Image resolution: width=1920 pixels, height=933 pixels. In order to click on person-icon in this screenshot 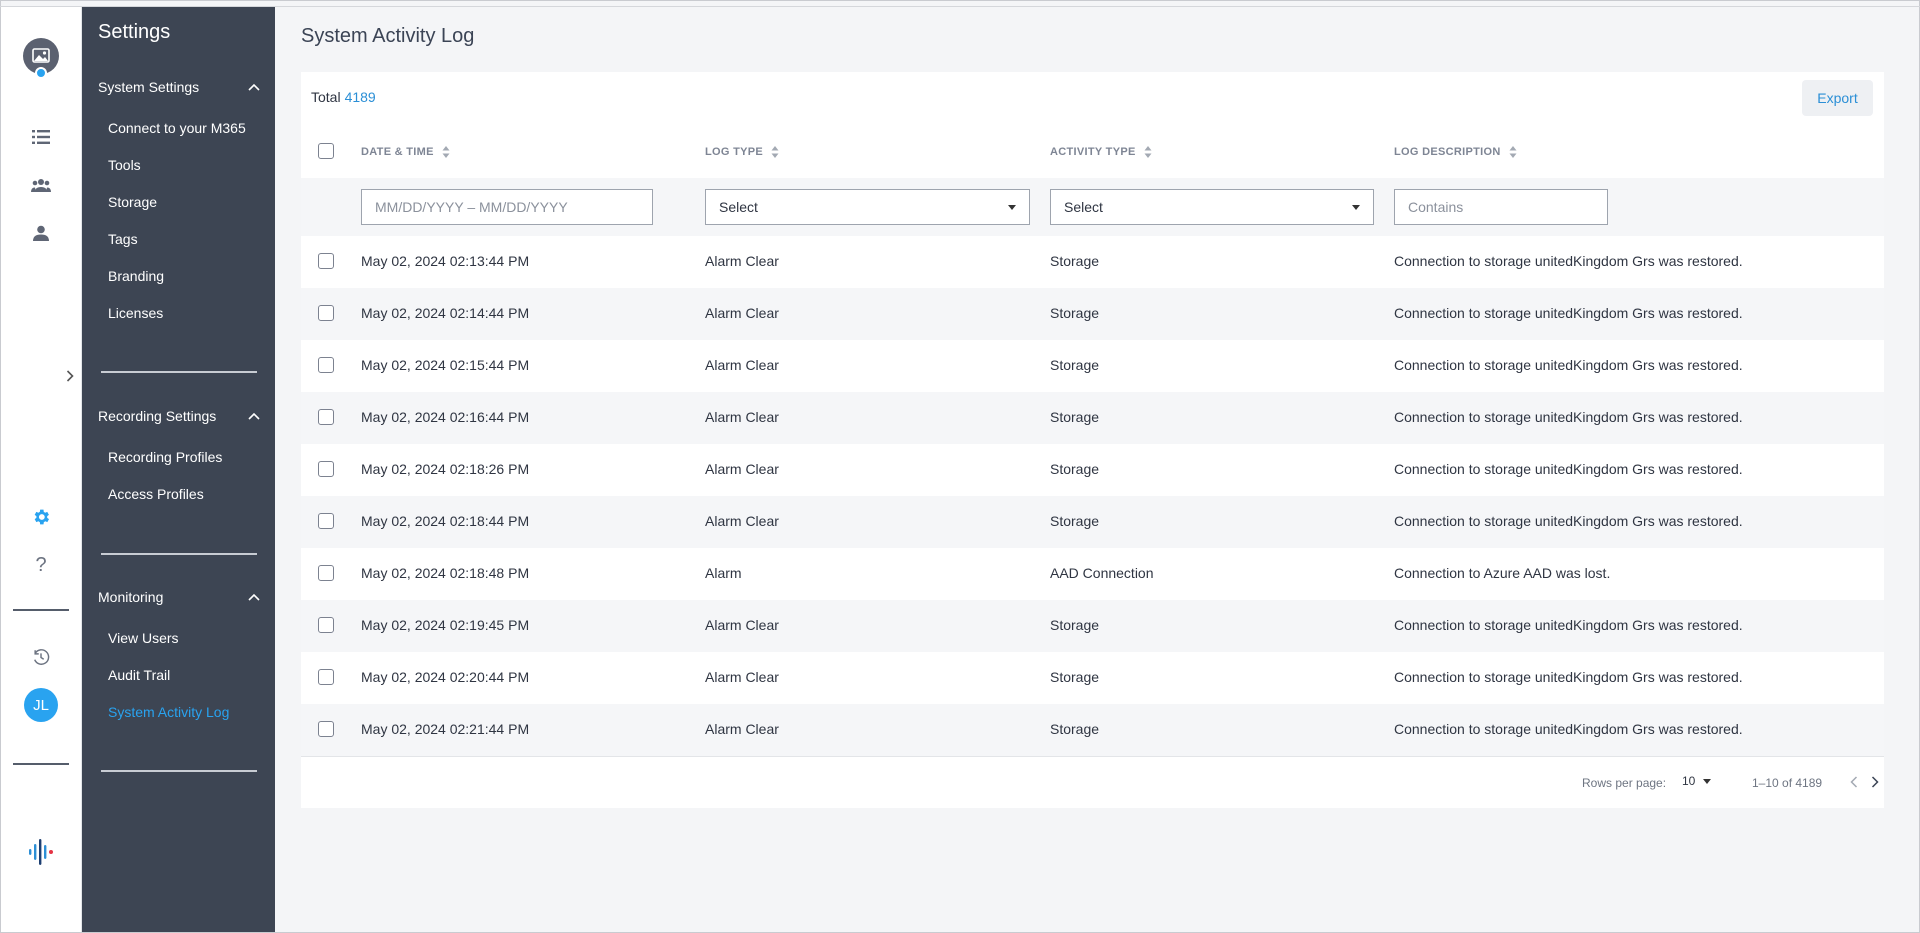, I will do `click(41, 233)`.